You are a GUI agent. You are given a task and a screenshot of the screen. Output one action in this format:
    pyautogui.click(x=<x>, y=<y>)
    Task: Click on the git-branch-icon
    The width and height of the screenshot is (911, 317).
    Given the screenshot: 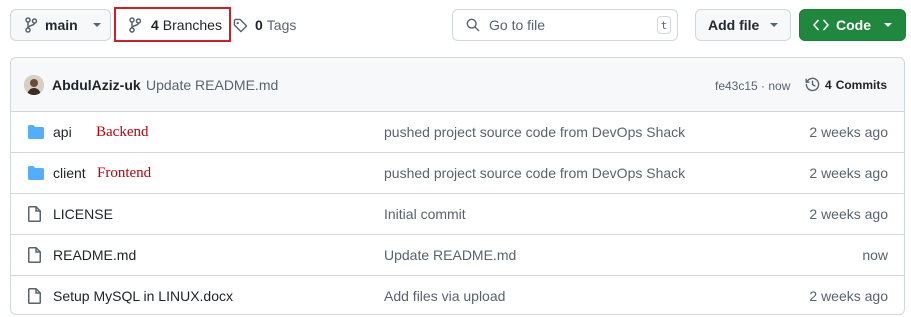 What is the action you would take?
    pyautogui.click(x=31, y=25)
    